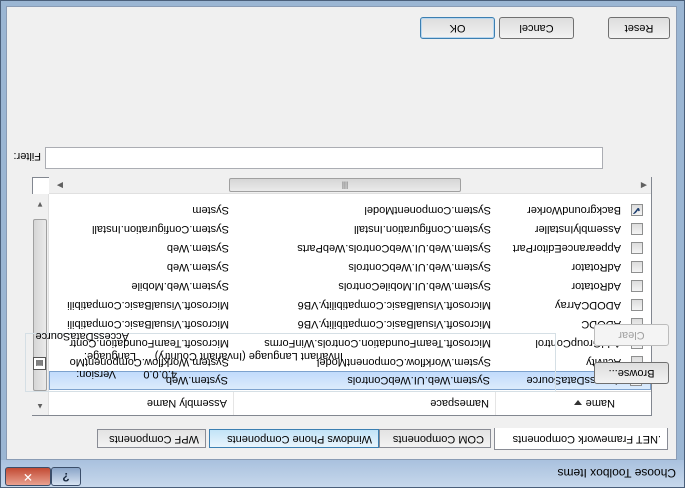  What do you see at coordinates (27, 156) in the screenshot?
I see `filter-label: Filter:` at bounding box center [27, 156].